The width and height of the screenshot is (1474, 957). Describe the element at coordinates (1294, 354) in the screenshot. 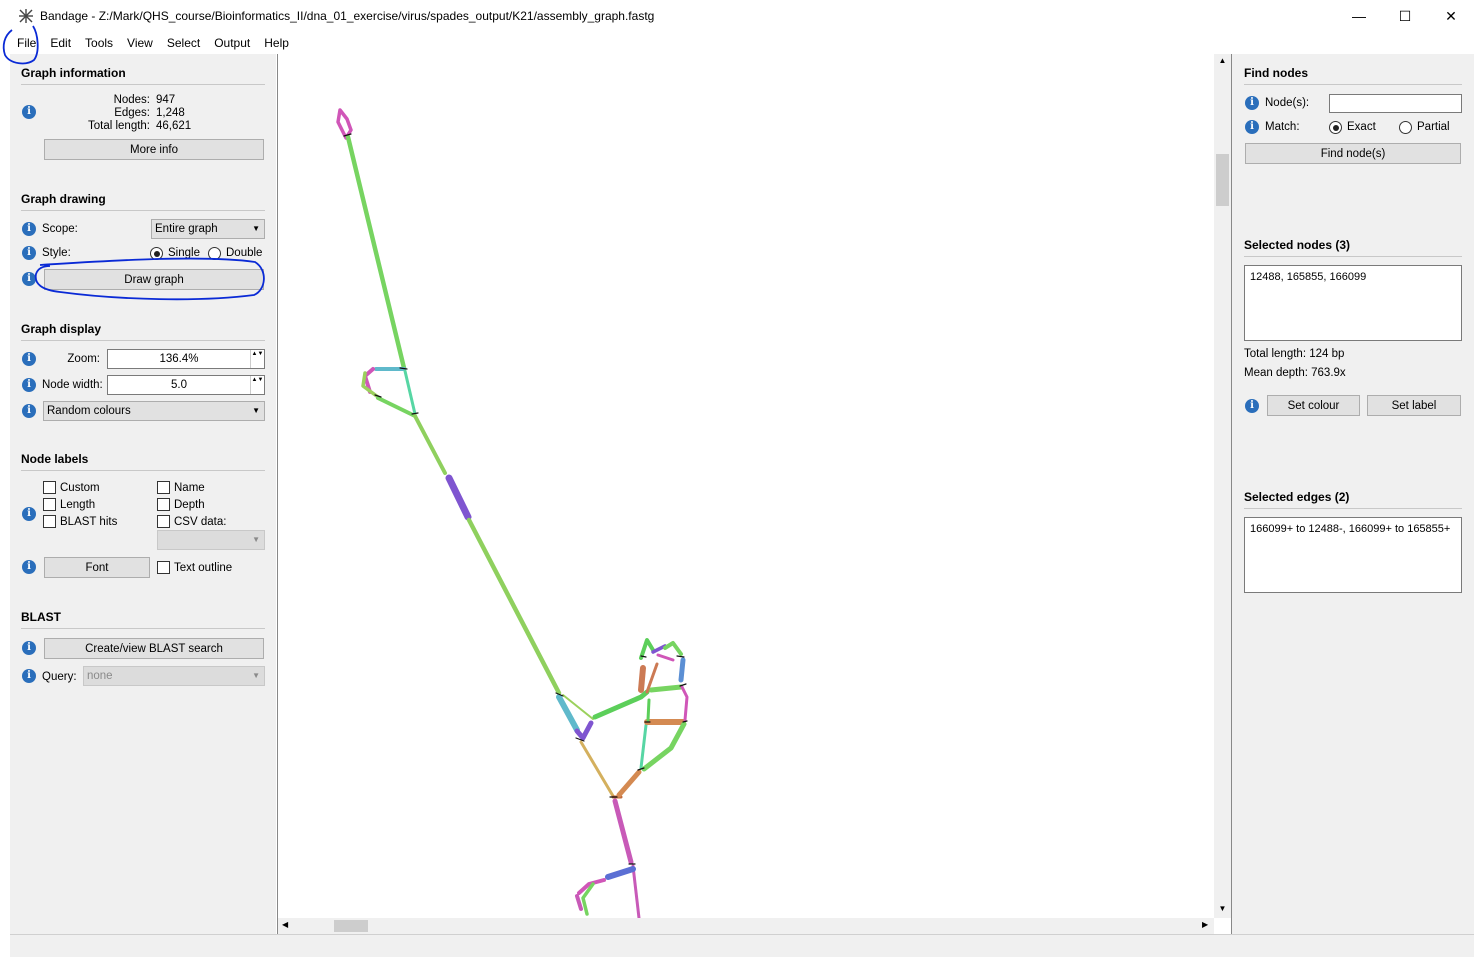

I see `selected-total-length: Total length: 124 bp` at that location.